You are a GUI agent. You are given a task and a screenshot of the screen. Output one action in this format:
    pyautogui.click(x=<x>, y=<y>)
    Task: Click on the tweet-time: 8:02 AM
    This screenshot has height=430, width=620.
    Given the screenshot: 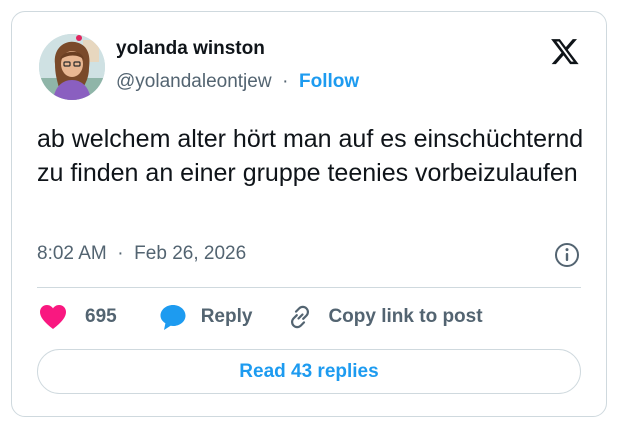 What is the action you would take?
    pyautogui.click(x=72, y=253)
    